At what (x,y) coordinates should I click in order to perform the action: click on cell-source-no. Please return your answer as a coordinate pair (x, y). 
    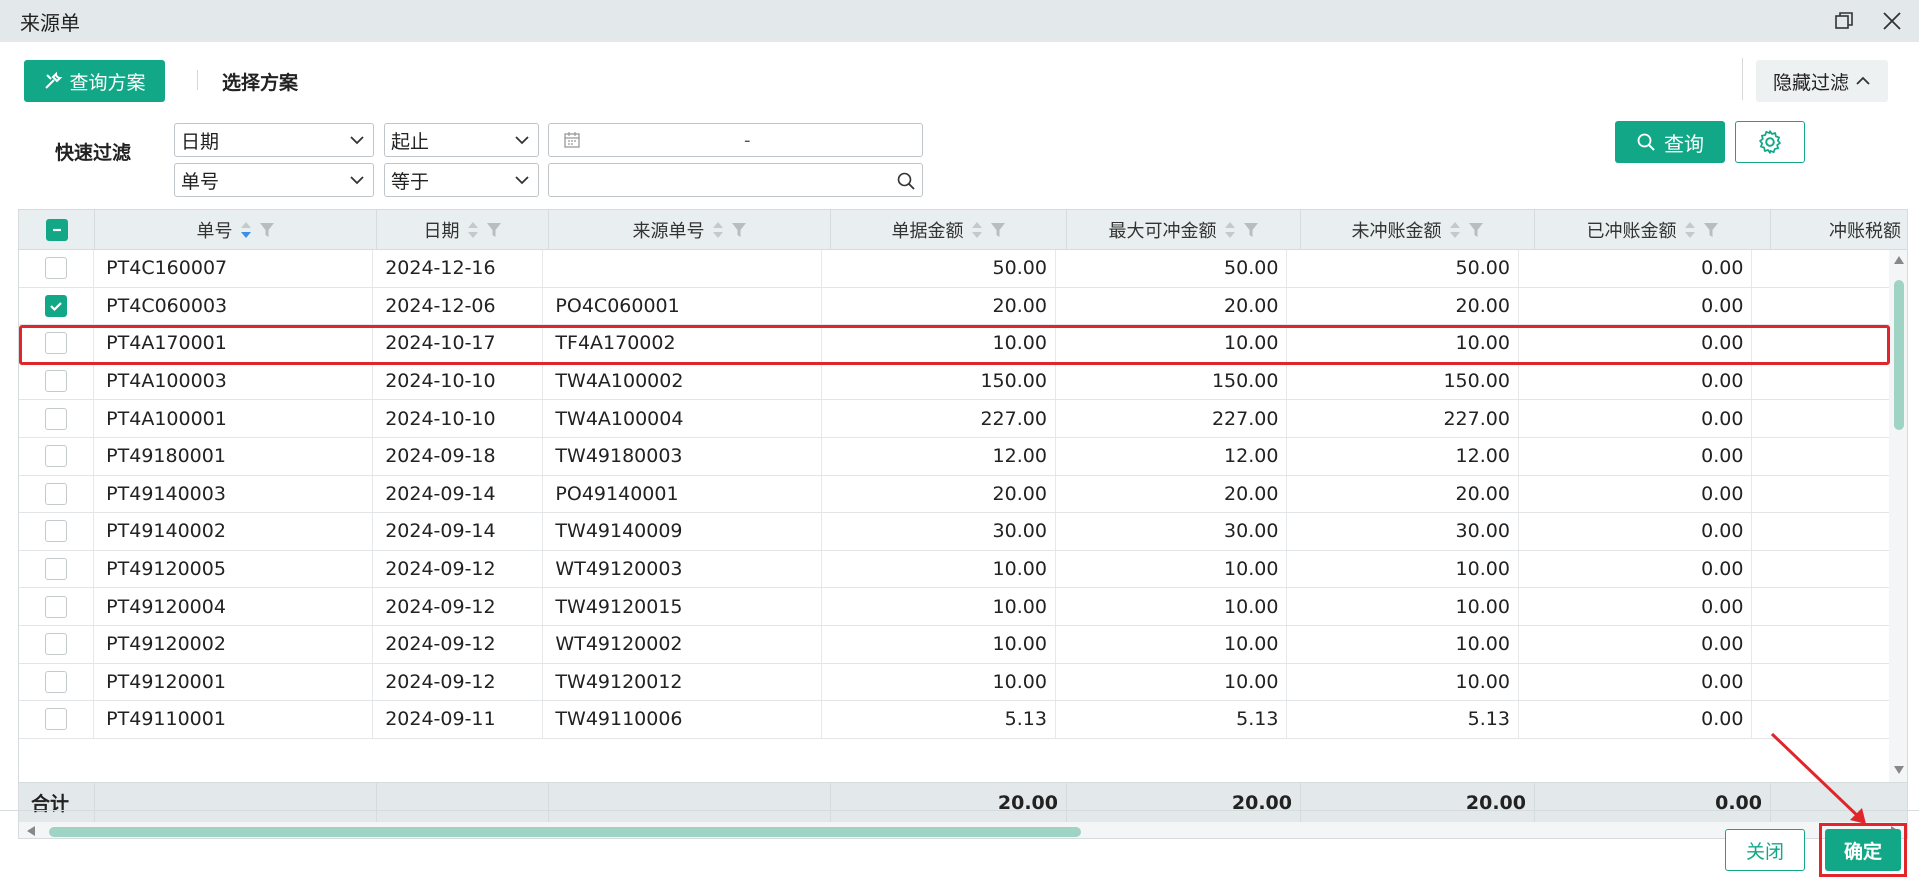
    Looking at the image, I should click on (683, 268).